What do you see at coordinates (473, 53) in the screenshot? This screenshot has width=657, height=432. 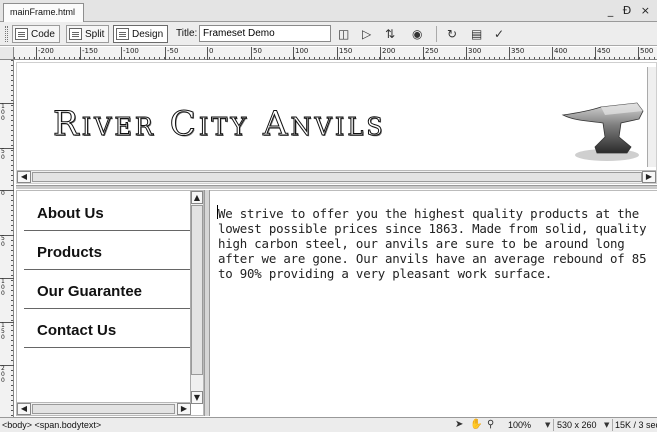 I see `ruler-tick: 300` at bounding box center [473, 53].